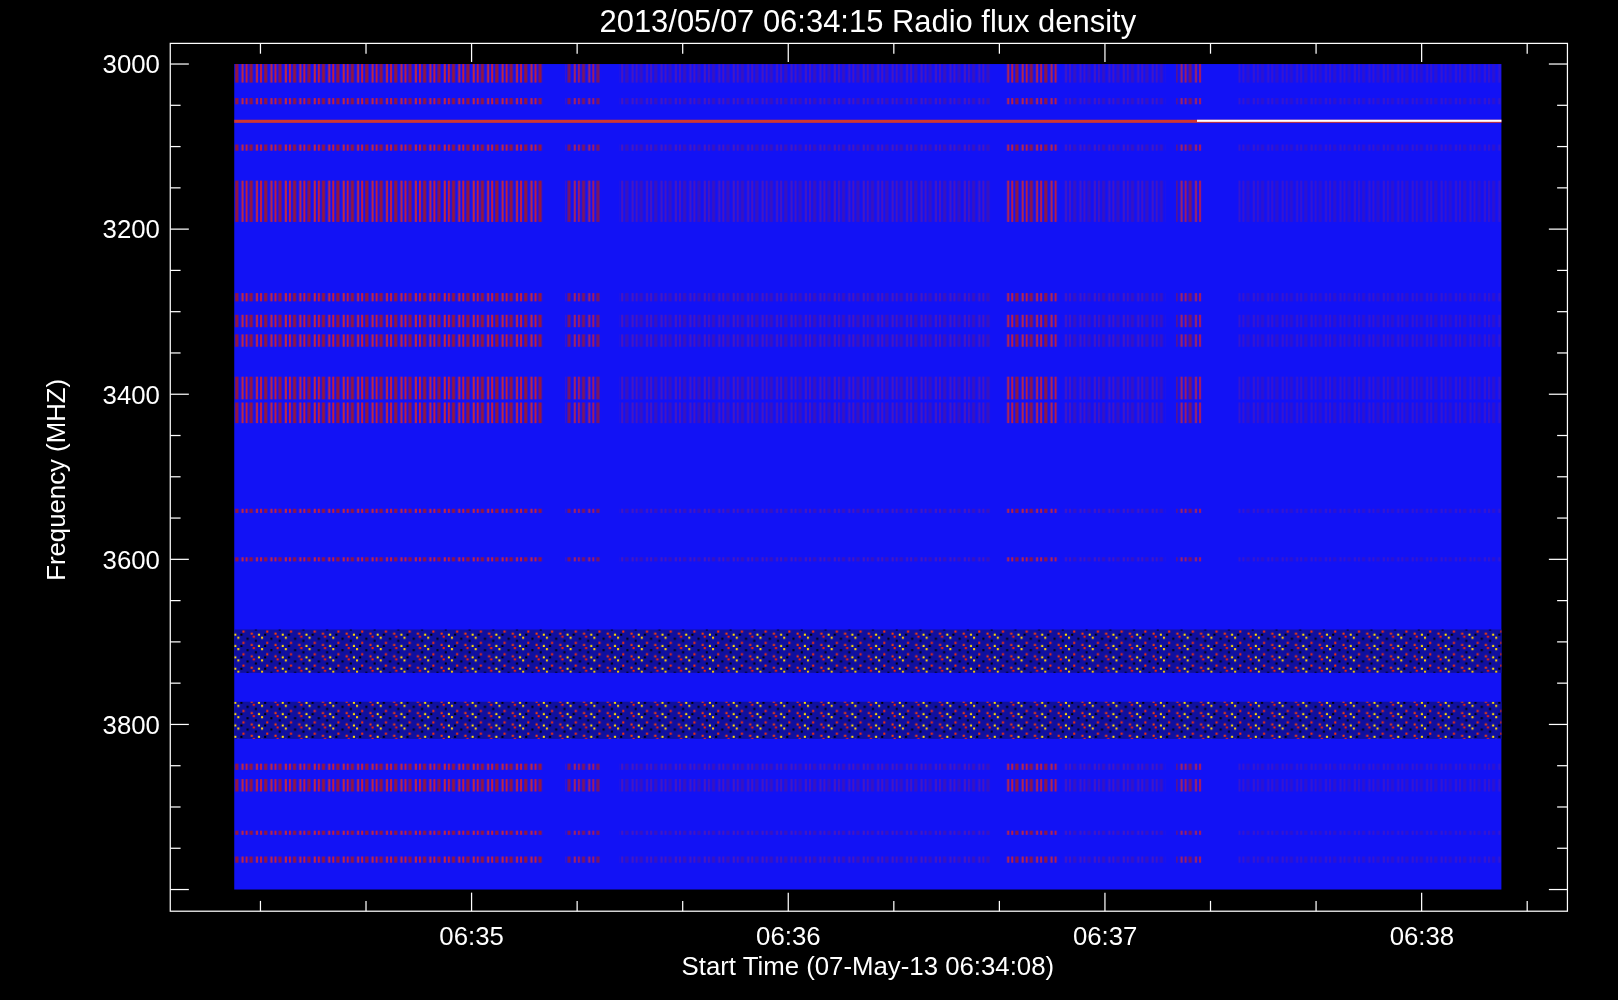  I want to click on x-tick-label: 06:37, so click(1105, 936).